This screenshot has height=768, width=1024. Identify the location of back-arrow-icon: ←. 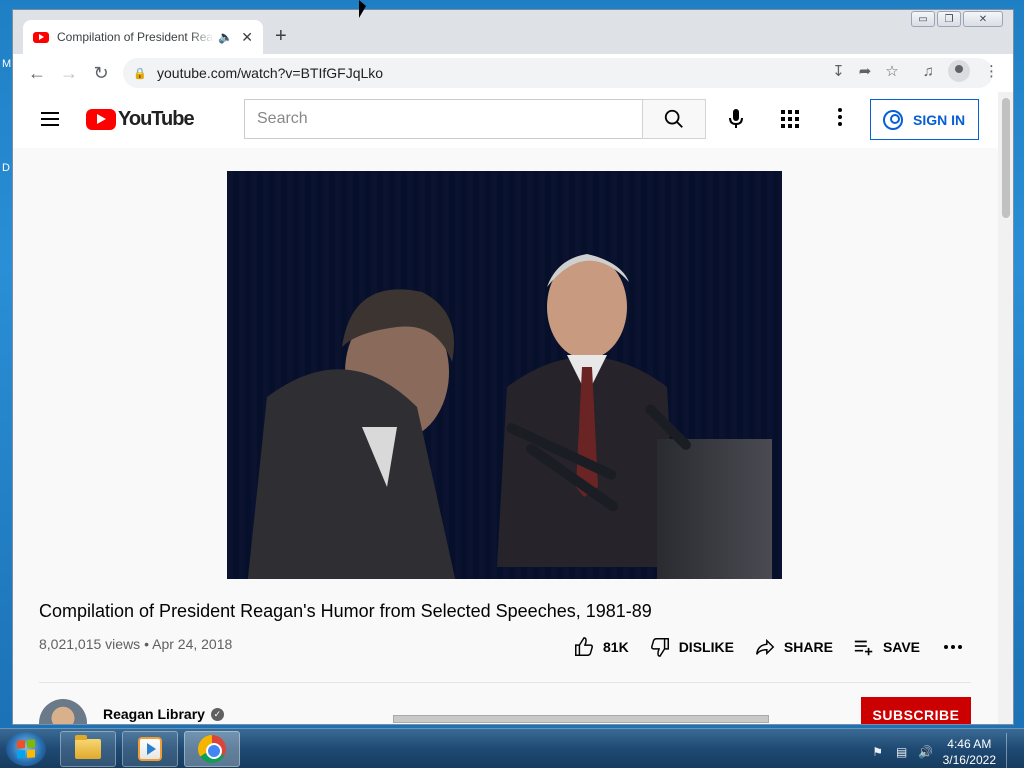
(37, 73).